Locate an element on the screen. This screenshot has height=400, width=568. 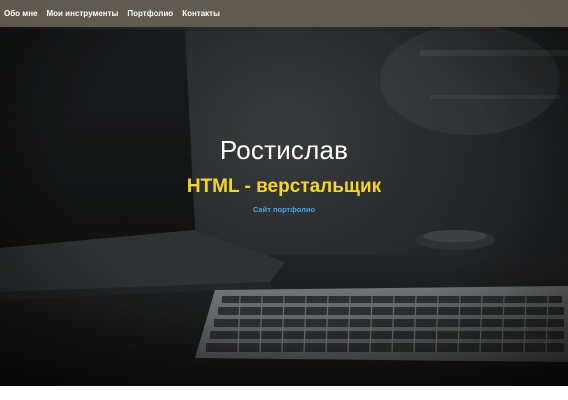
portfolio-link: Сайт портфолио is located at coordinates (284, 209).